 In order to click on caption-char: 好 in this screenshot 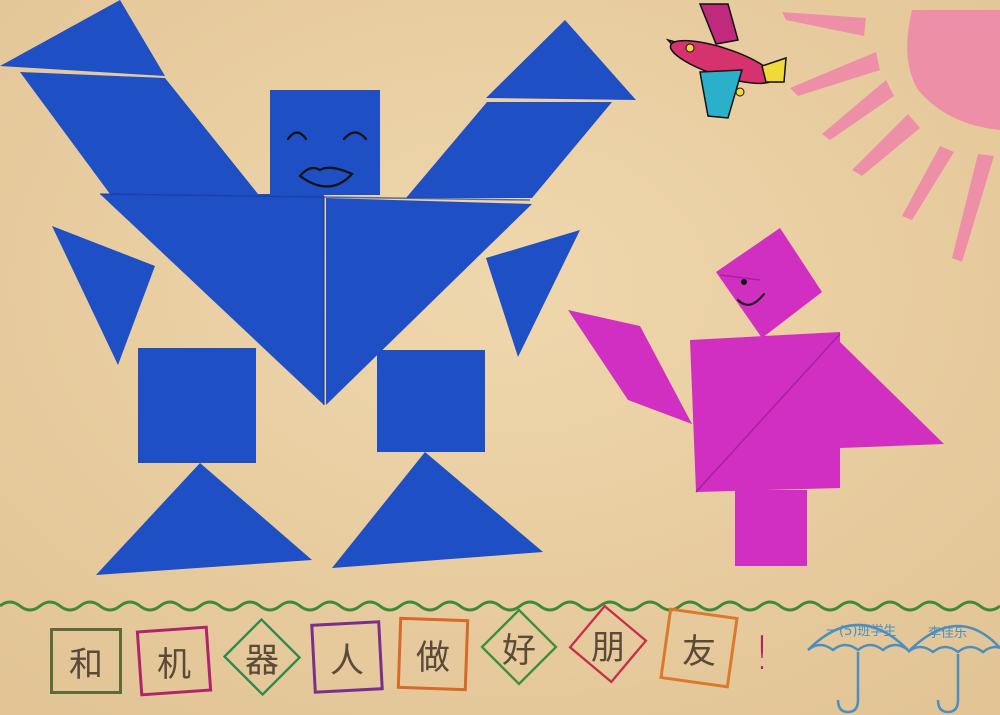, I will do `click(519, 650)`.